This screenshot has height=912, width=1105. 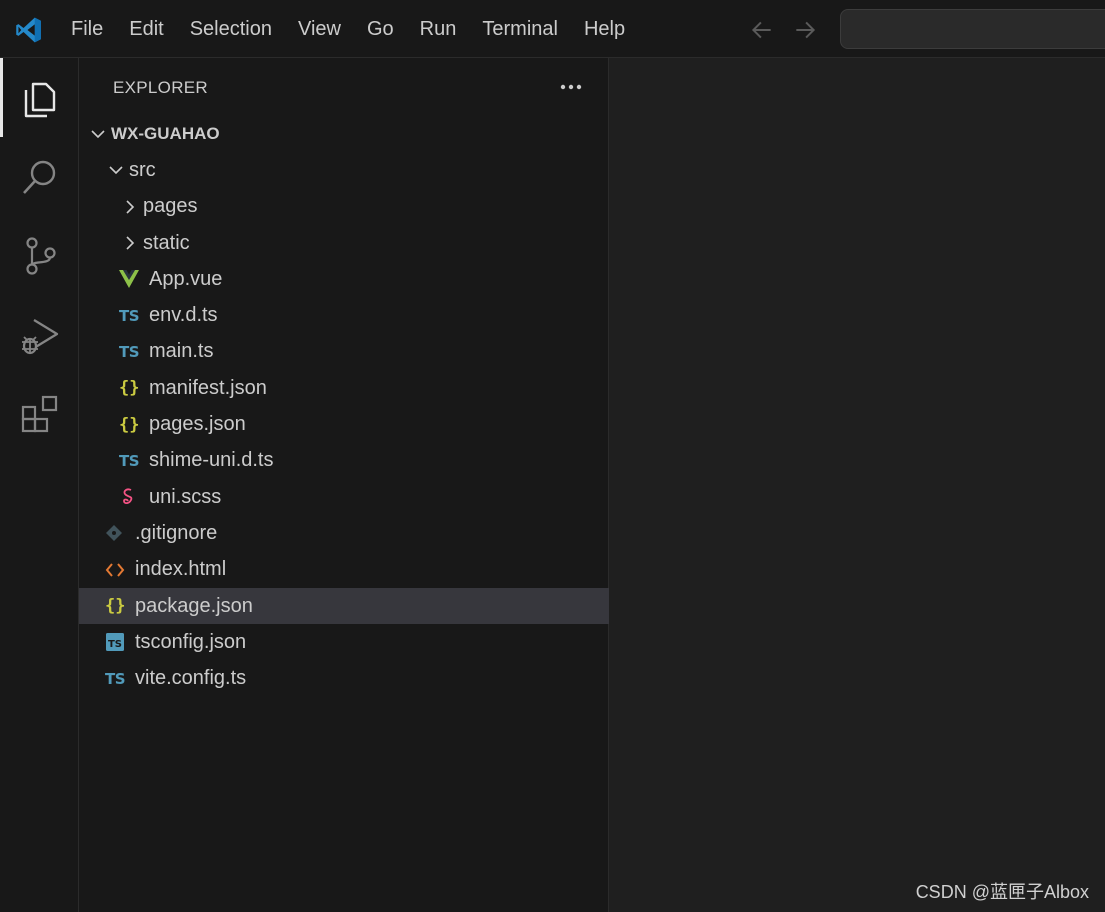 What do you see at coordinates (39, 485) in the screenshot?
I see `activity-bar` at bounding box center [39, 485].